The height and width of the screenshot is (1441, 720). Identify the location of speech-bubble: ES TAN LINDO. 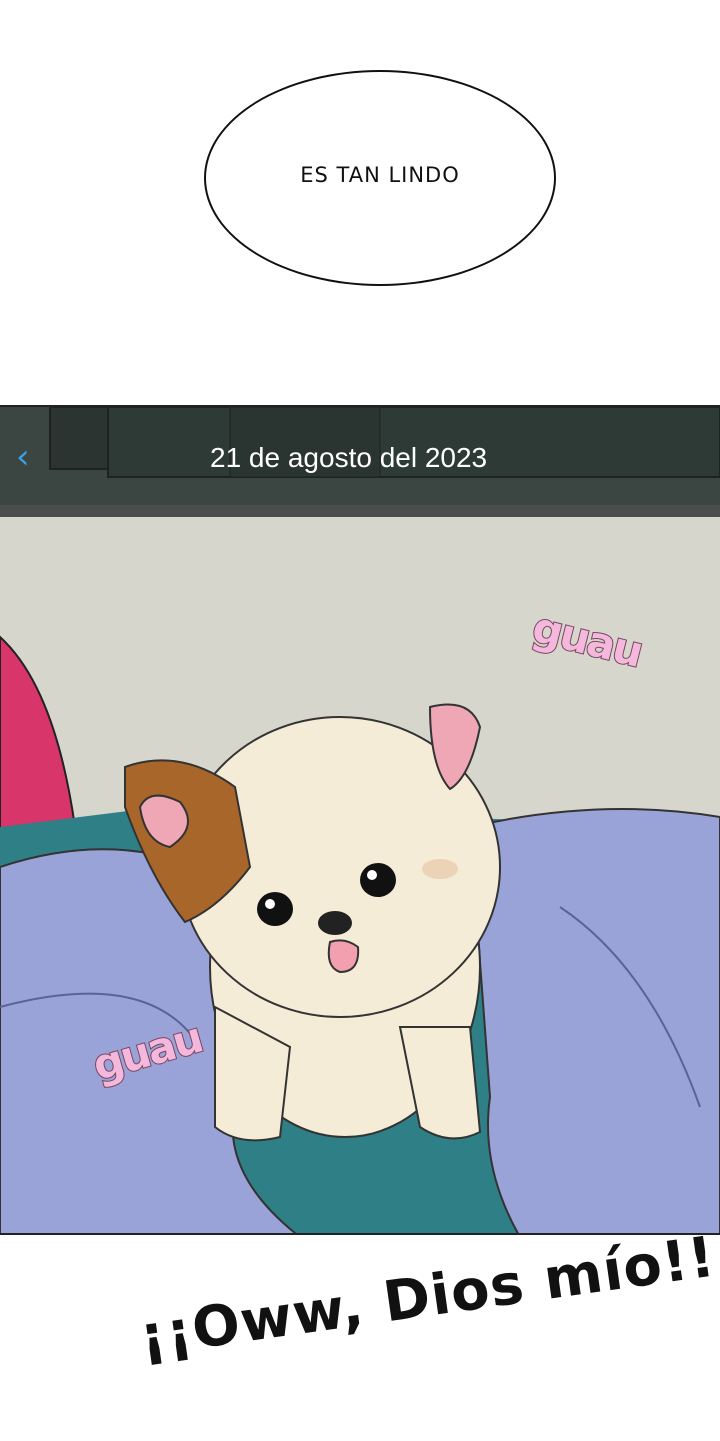
(380, 178).